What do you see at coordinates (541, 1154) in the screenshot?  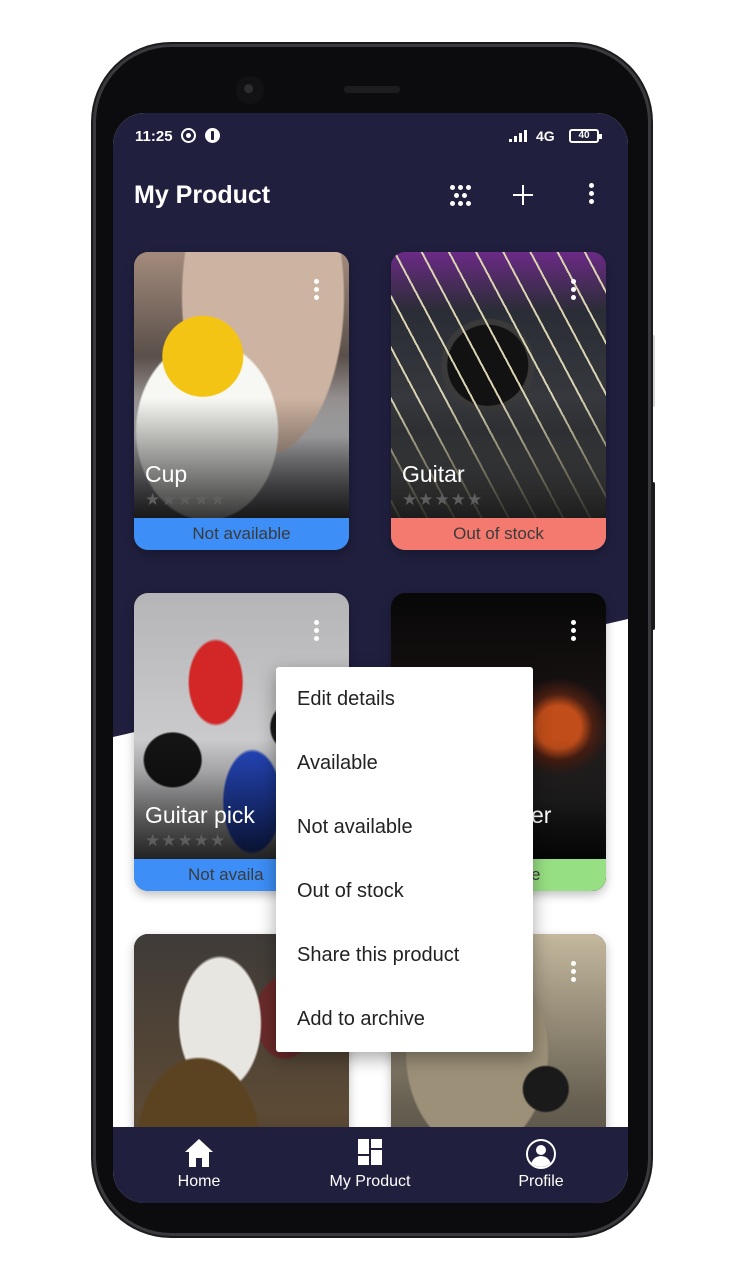 I see `profile-icon` at bounding box center [541, 1154].